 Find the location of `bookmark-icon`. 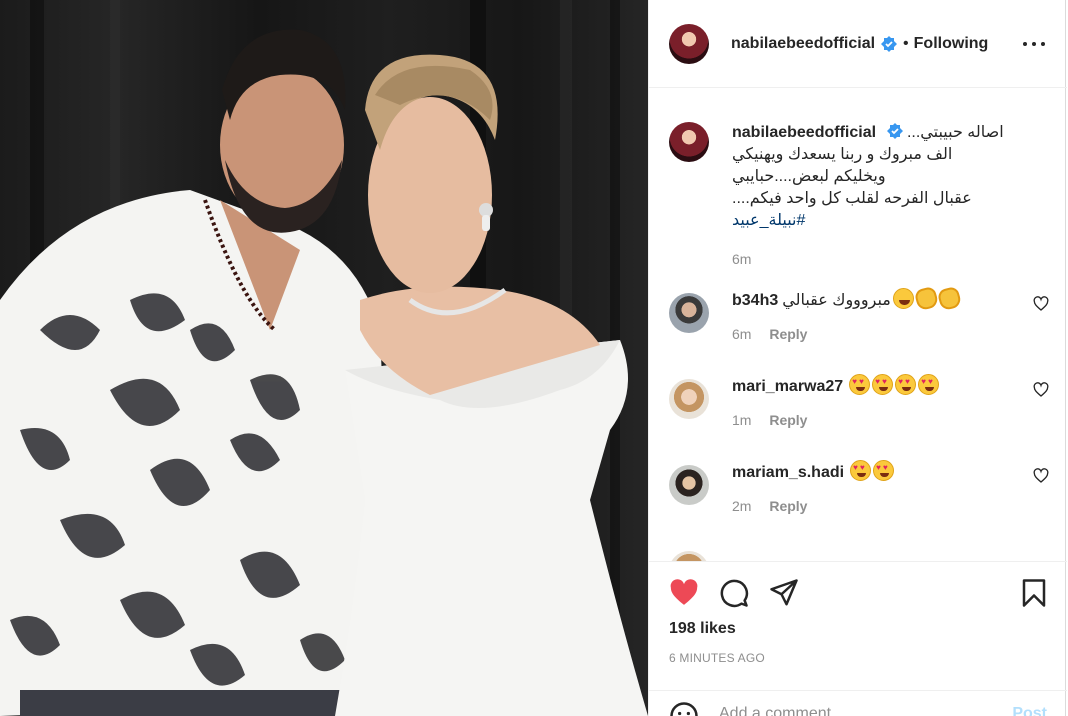

bookmark-icon is located at coordinates (1034, 593).